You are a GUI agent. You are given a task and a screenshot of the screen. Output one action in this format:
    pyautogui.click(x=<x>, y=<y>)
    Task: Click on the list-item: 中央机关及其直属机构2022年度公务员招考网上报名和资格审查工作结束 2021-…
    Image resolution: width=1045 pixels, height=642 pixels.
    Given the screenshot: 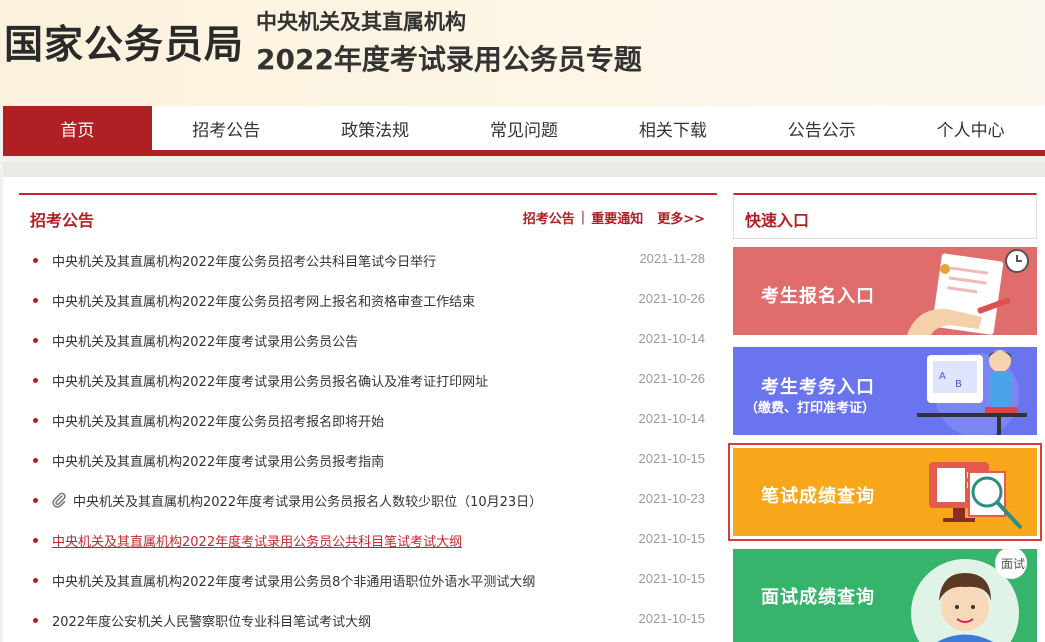 What is the action you would take?
    pyautogui.click(x=368, y=300)
    